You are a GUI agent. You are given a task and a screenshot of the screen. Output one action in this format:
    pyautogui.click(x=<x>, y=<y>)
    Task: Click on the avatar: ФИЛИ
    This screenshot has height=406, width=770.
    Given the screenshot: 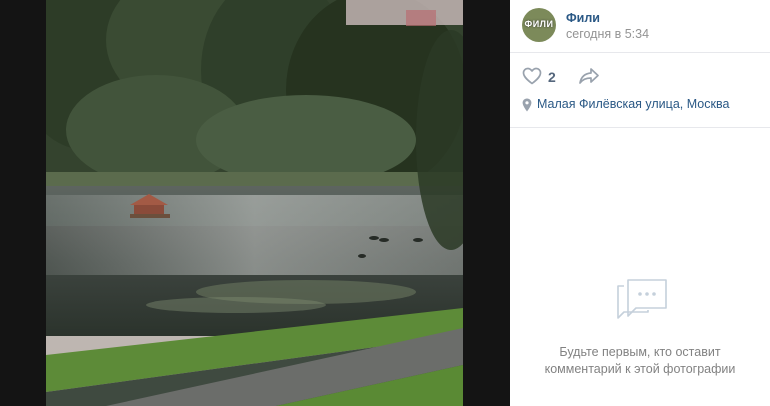 What is the action you would take?
    pyautogui.click(x=539, y=25)
    